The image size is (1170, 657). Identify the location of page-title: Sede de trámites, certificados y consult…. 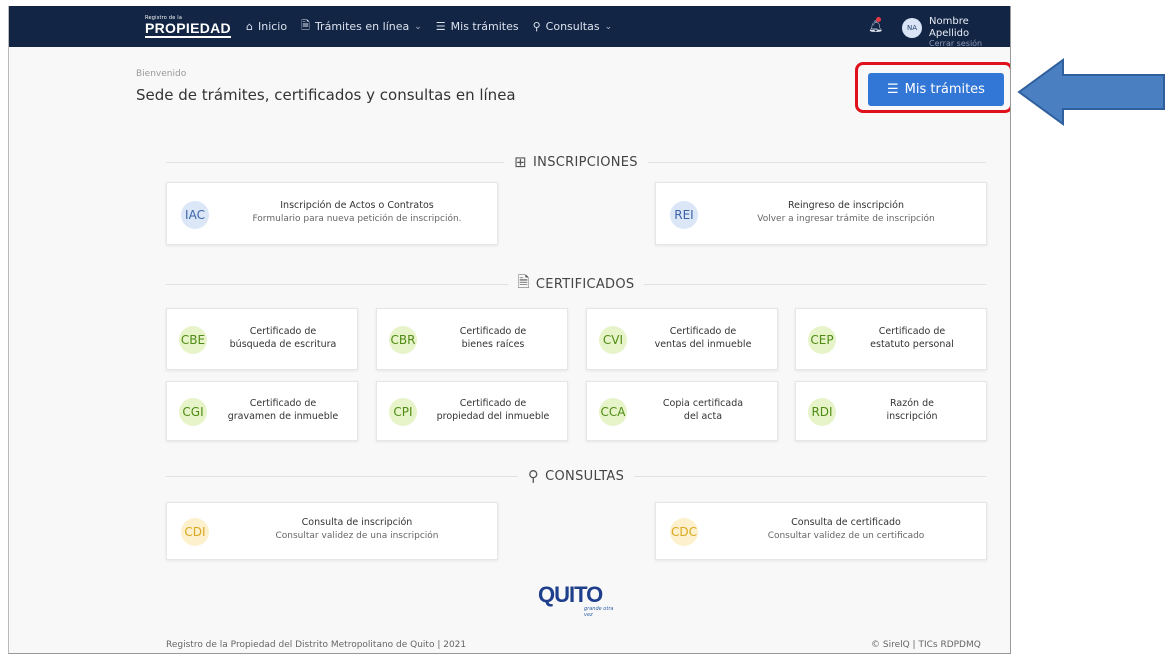
(326, 95).